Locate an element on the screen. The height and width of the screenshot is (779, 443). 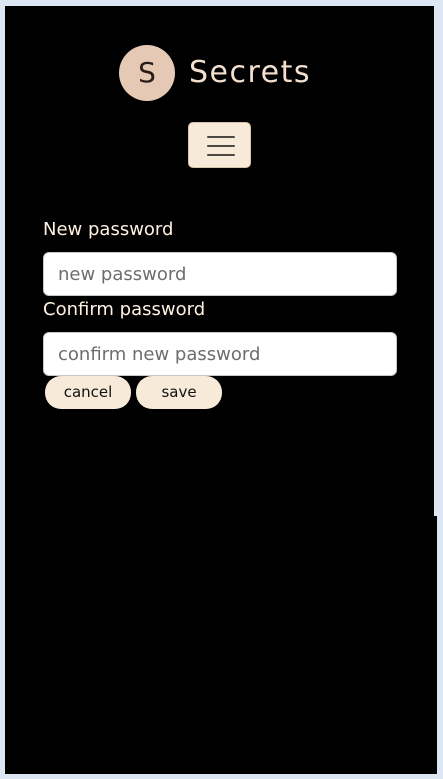
brand: S Secrets is located at coordinates (215, 73).